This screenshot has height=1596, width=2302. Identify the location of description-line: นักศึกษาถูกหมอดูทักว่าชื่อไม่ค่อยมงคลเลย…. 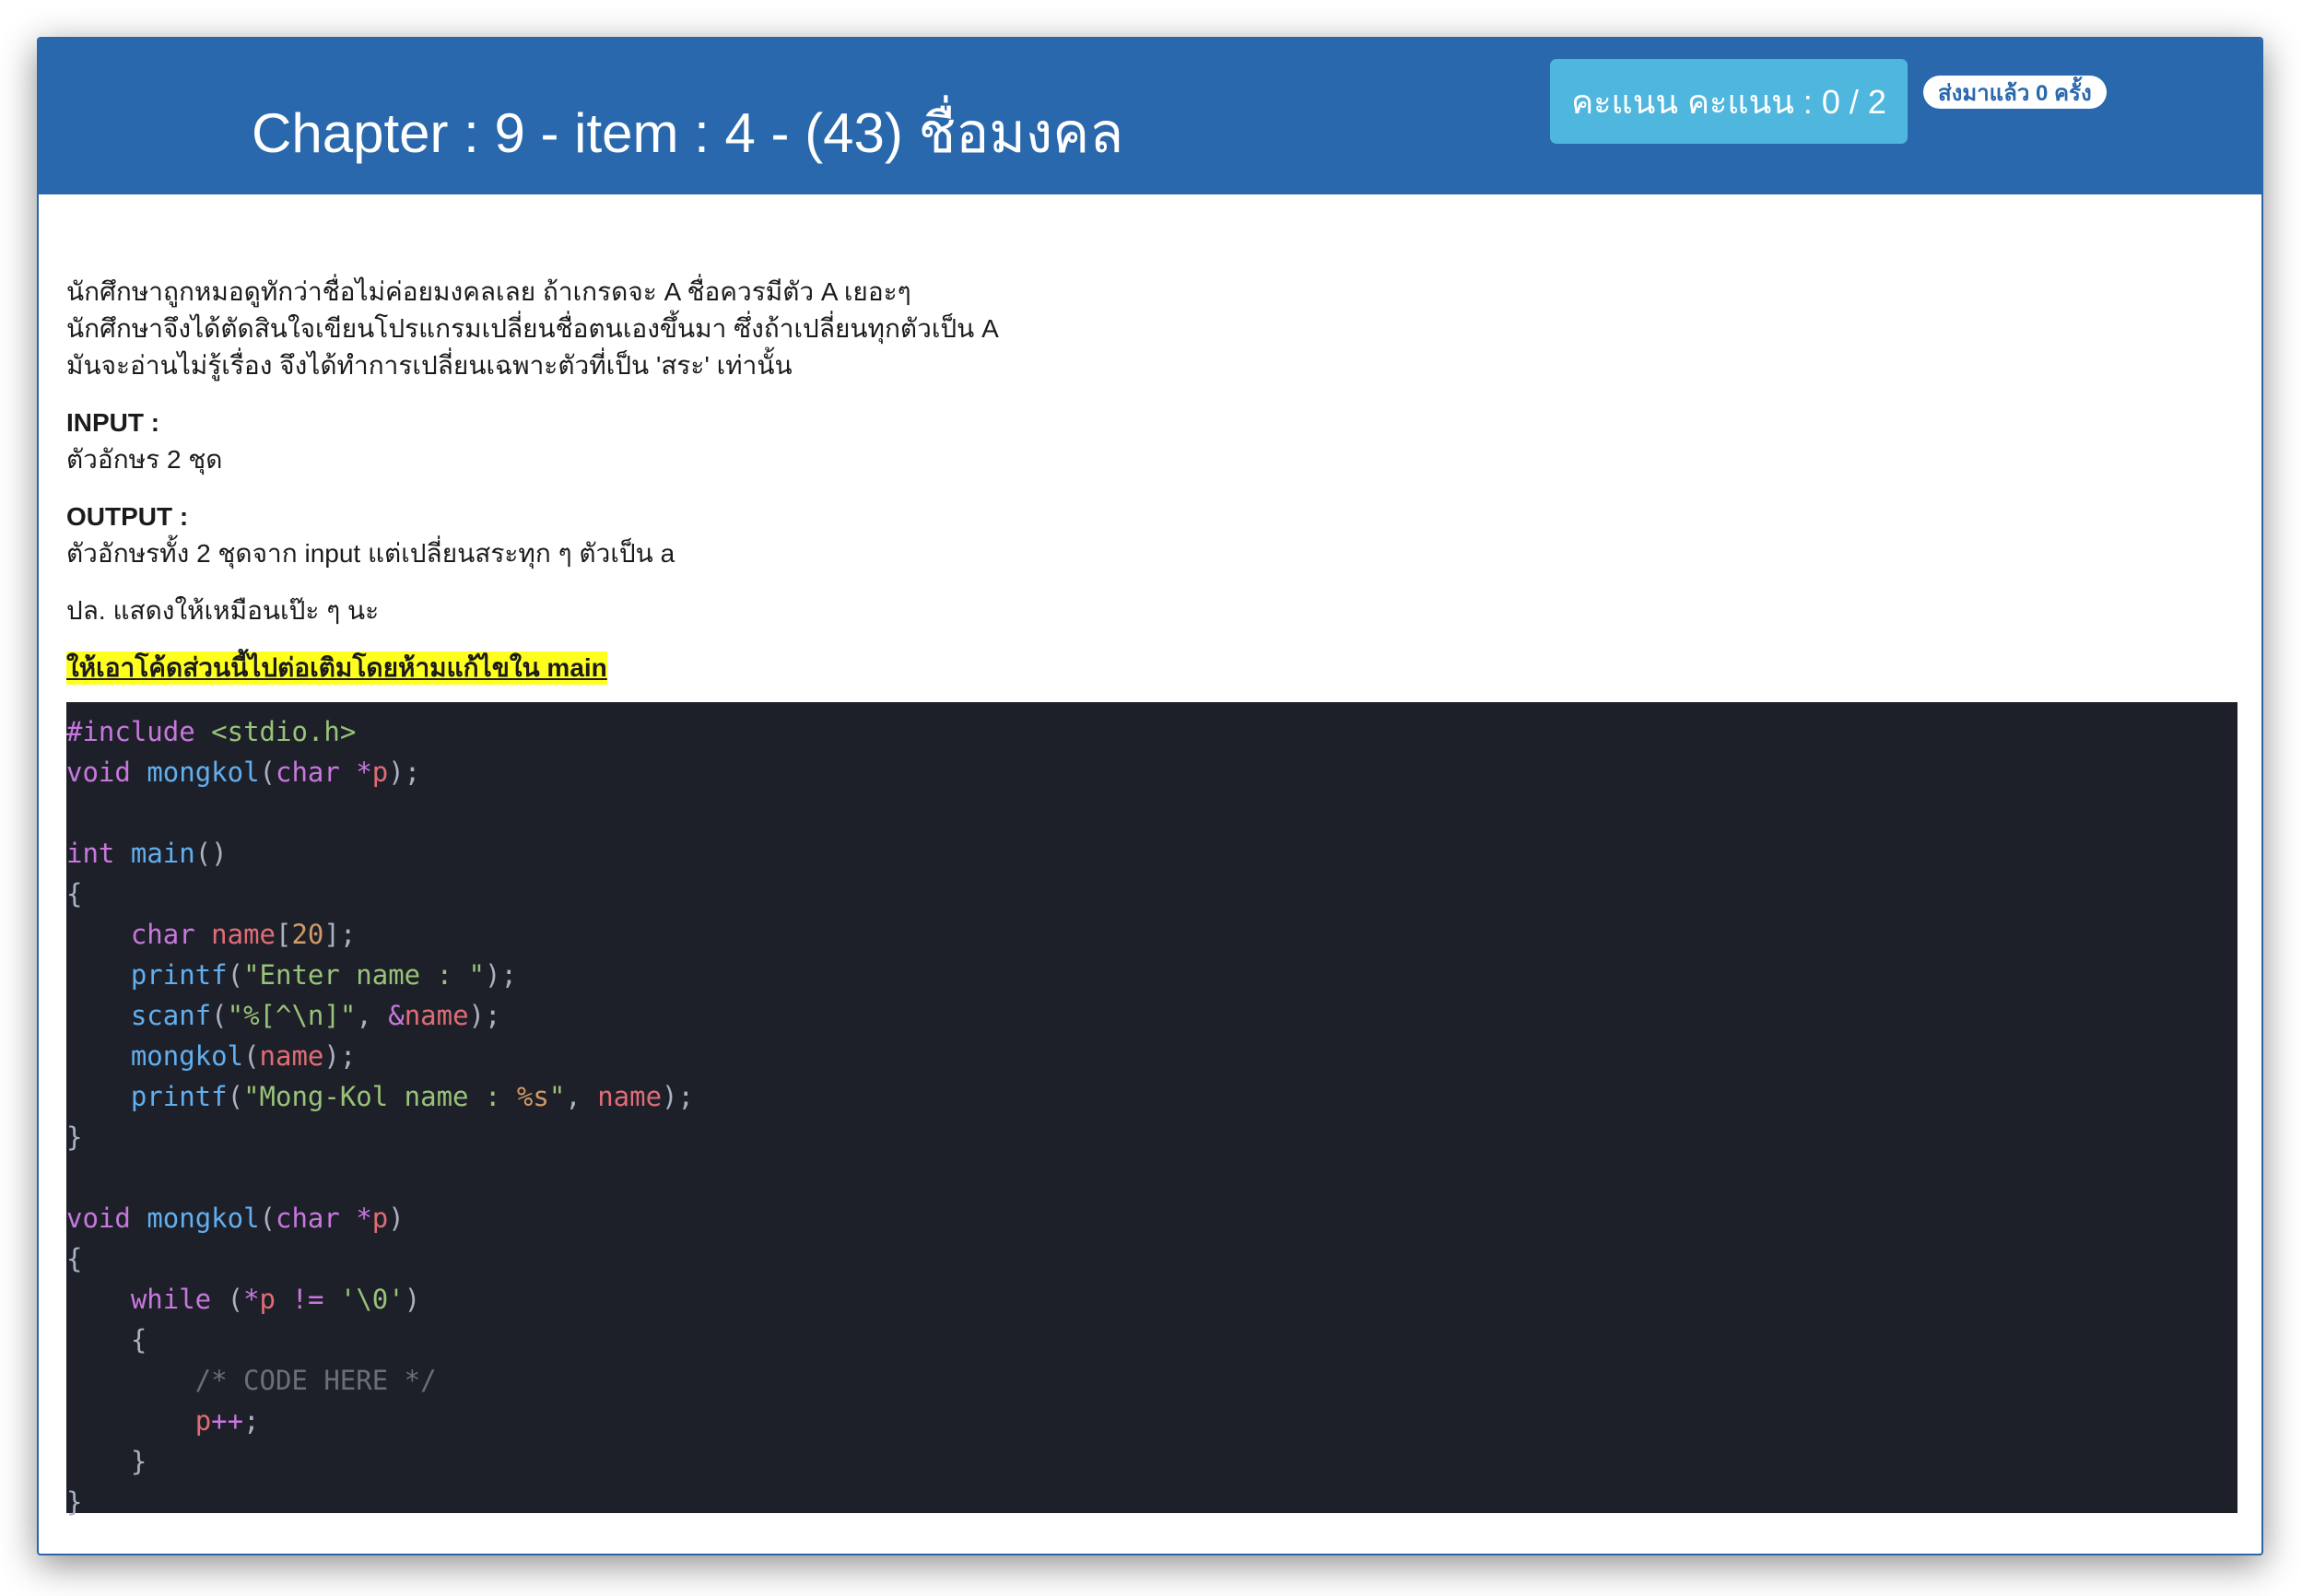
(488, 291).